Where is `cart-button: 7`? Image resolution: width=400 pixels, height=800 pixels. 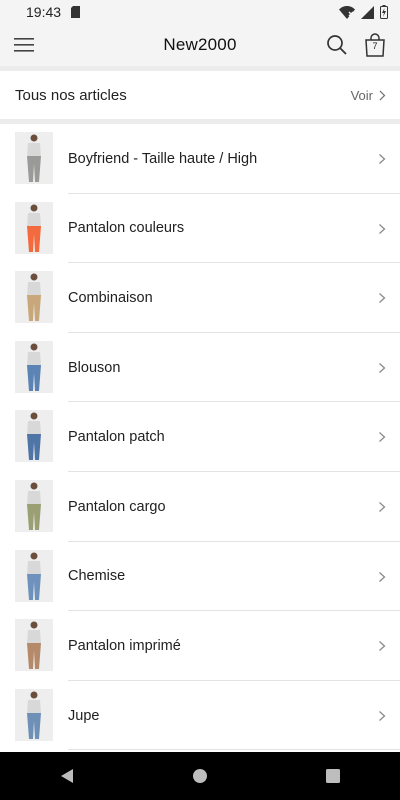
cart-button: 7 is located at coordinates (375, 45).